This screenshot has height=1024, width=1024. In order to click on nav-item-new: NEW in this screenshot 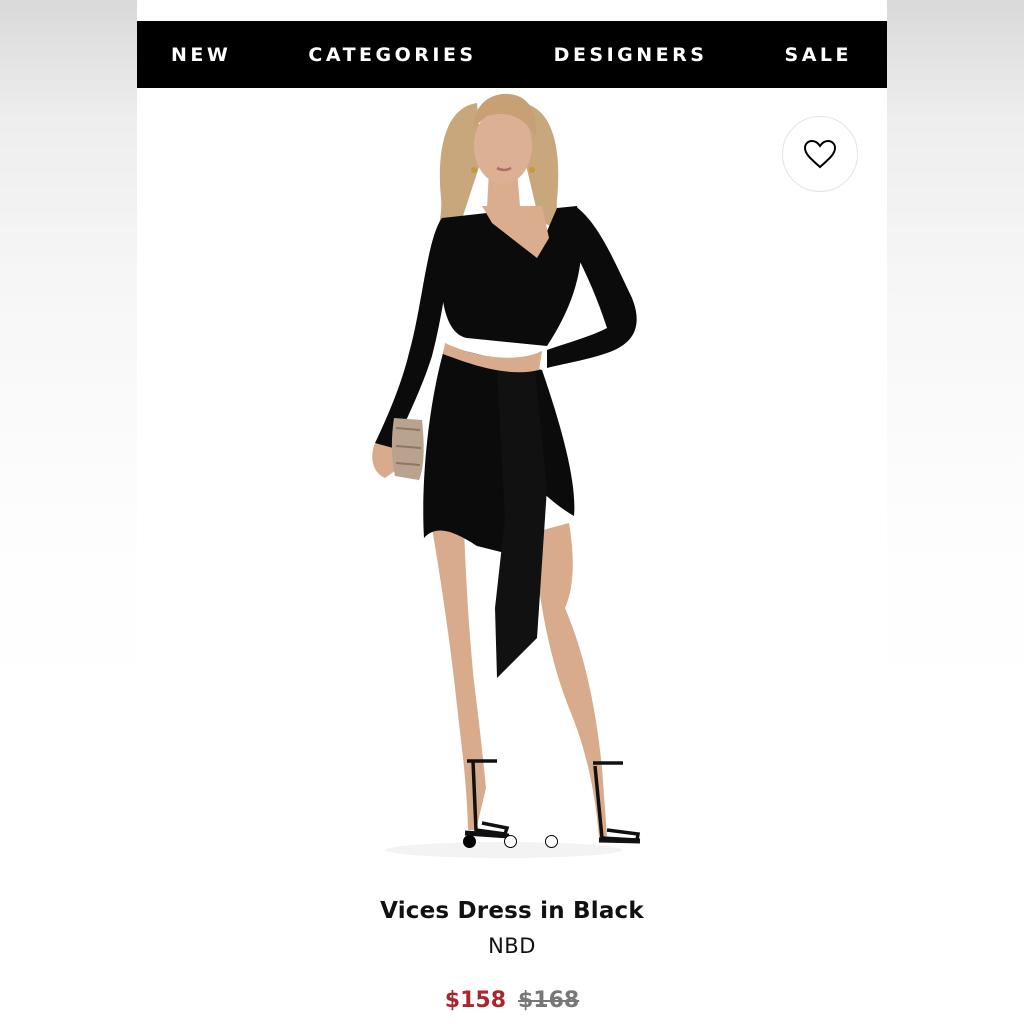, I will do `click(201, 55)`.